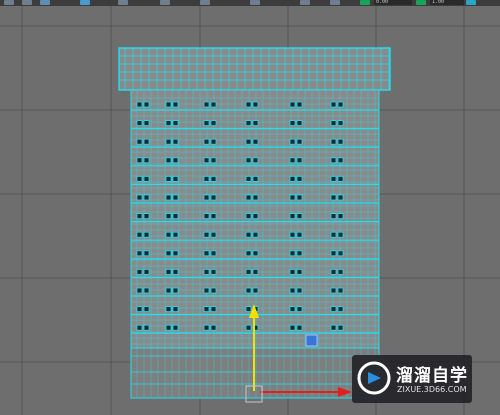 This screenshot has width=500, height=415. I want to click on select-icon, so click(85, 2).